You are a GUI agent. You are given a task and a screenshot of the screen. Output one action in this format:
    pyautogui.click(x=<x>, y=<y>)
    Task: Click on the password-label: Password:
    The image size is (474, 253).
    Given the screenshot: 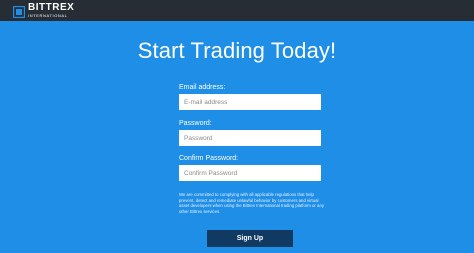 What is the action you would take?
    pyautogui.click(x=195, y=123)
    